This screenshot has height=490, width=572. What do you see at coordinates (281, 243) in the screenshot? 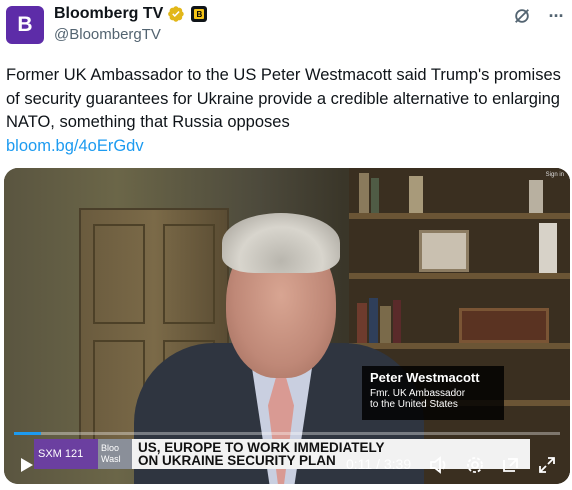
I see `video-frame-hair` at bounding box center [281, 243].